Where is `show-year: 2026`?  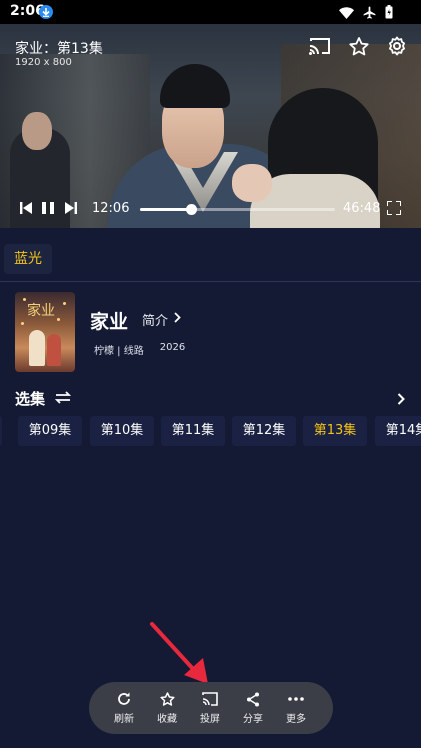
show-year: 2026 is located at coordinates (172, 347).